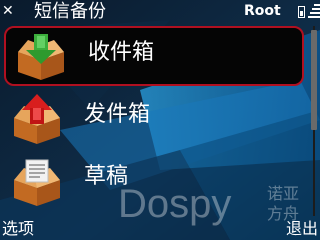  Describe the element at coordinates (175, 204) in the screenshot. I see `watermark-brand: Dospy` at that location.